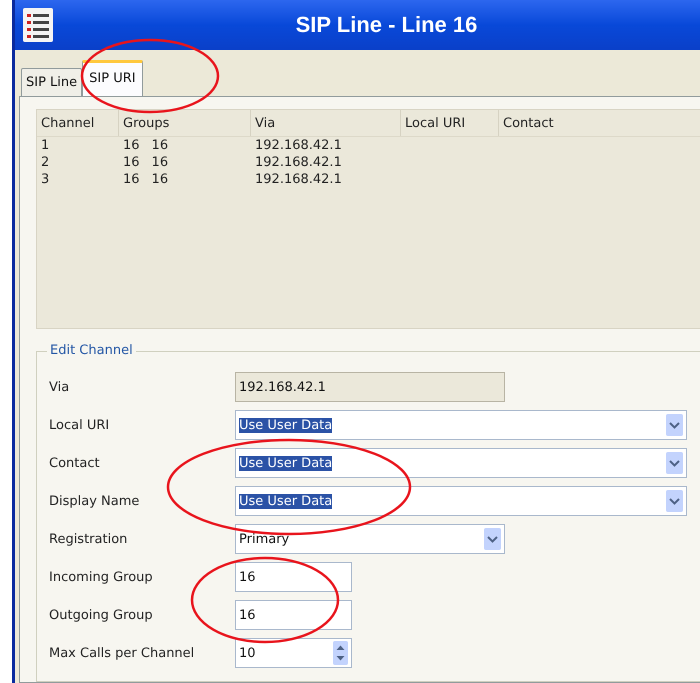 The height and width of the screenshot is (683, 700). What do you see at coordinates (293, 653) in the screenshot?
I see `spinner-field: 10` at bounding box center [293, 653].